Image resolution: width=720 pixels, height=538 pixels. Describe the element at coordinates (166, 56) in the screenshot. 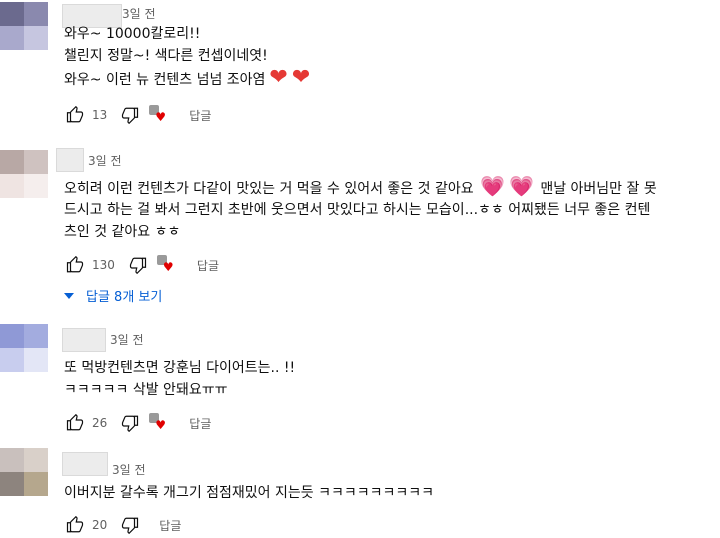

I see `comment-text-line: 챌린지 정말~! 색다른 컨셉이네엿!` at that location.